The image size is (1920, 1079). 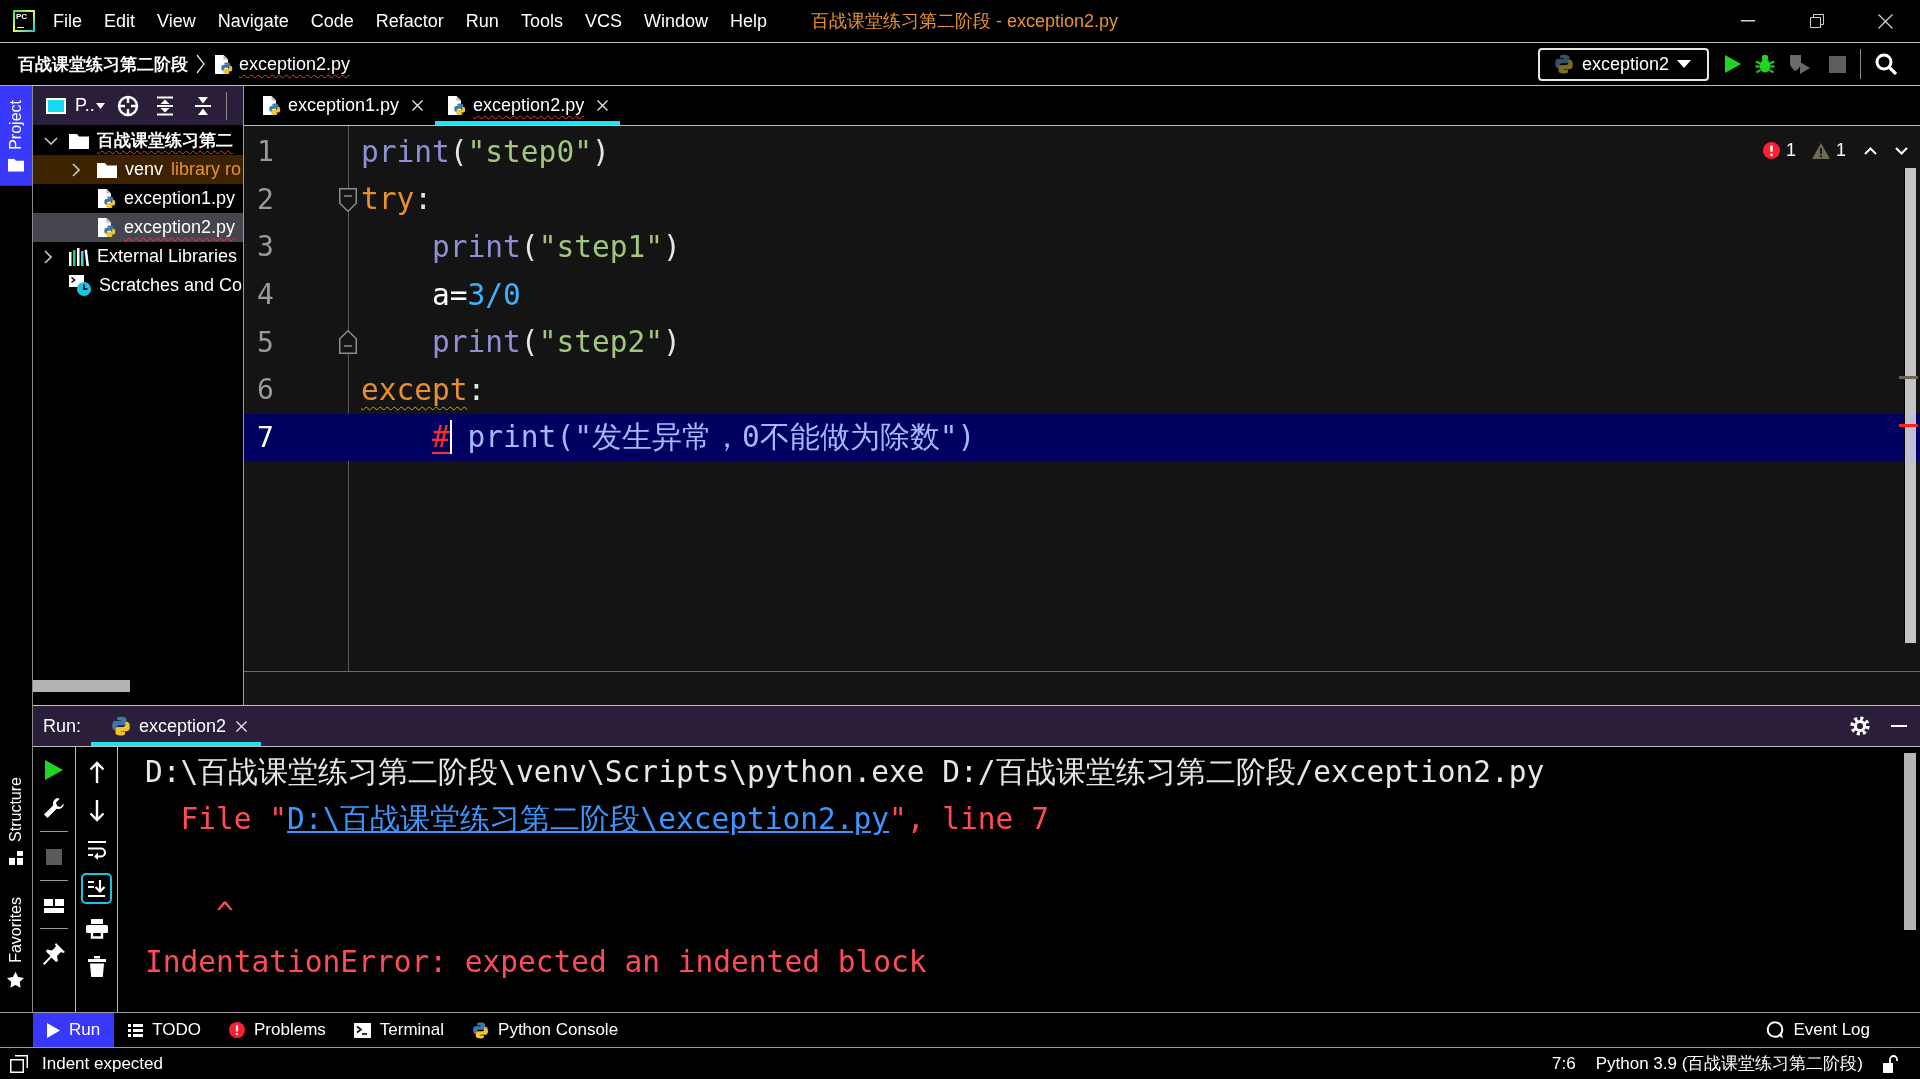 I want to click on rerun-icon, so click(x=54, y=770).